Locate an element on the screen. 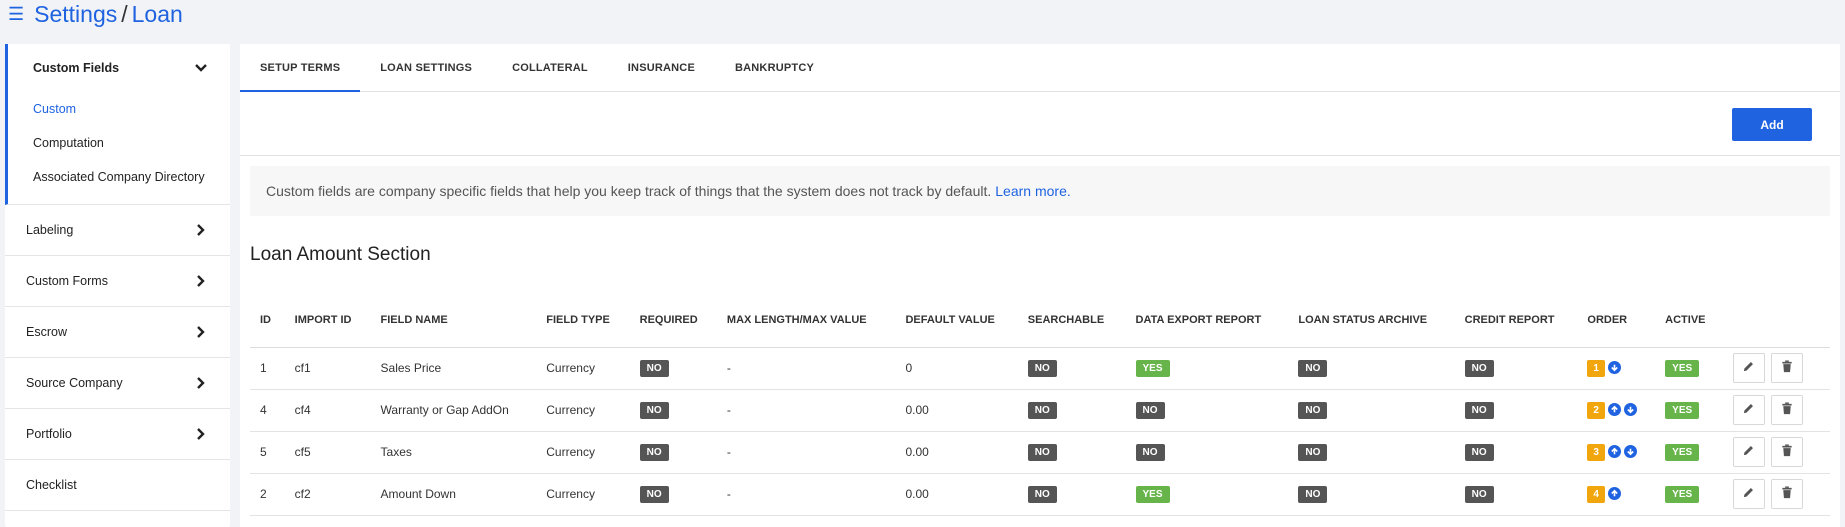 The height and width of the screenshot is (527, 1845). learn-more-link: Learn more. is located at coordinates (1032, 191).